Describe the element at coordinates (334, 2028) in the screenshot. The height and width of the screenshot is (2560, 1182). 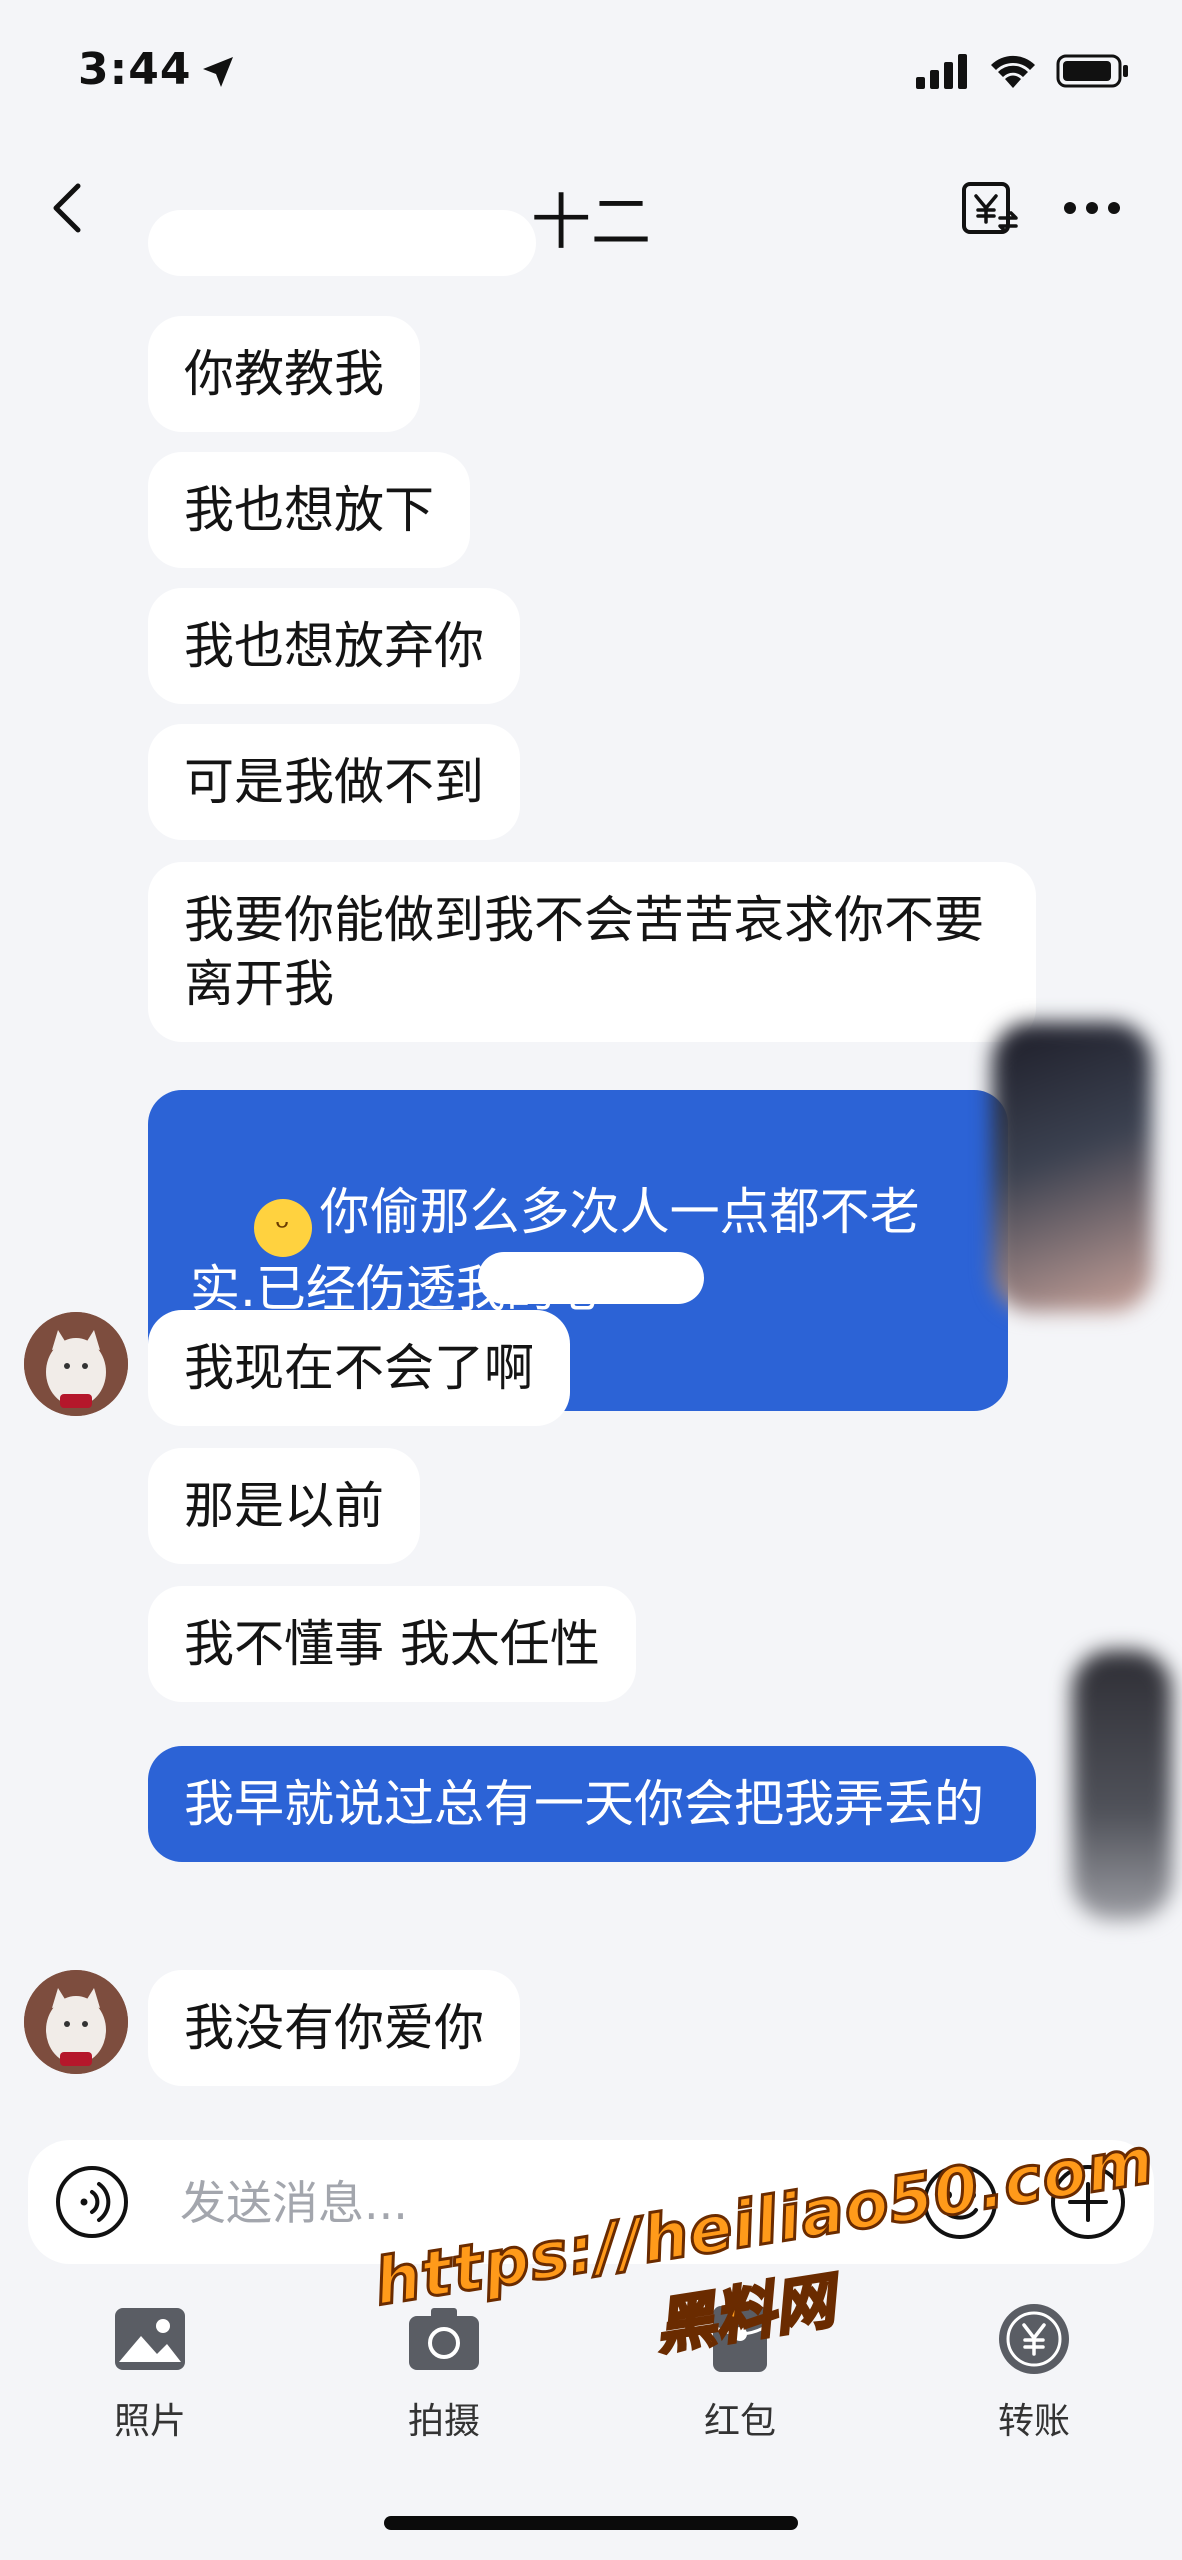
I see `message-bubble-incoming: 我没有你爱你` at that location.